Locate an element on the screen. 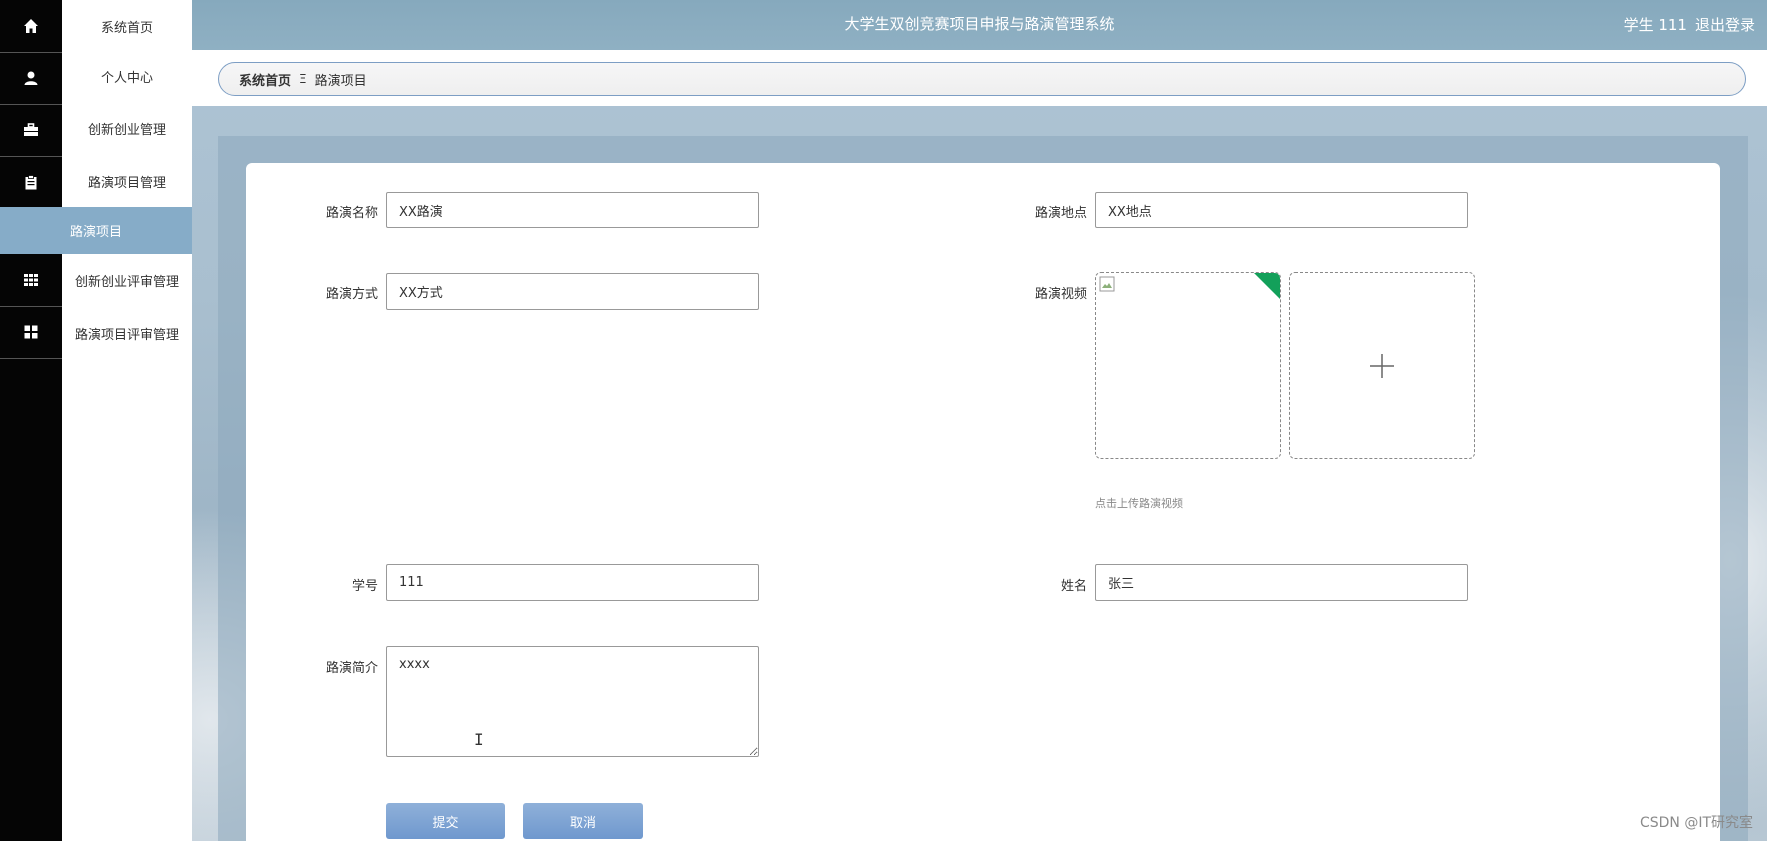 The image size is (1767, 841). briefcase-icon is located at coordinates (31, 130).